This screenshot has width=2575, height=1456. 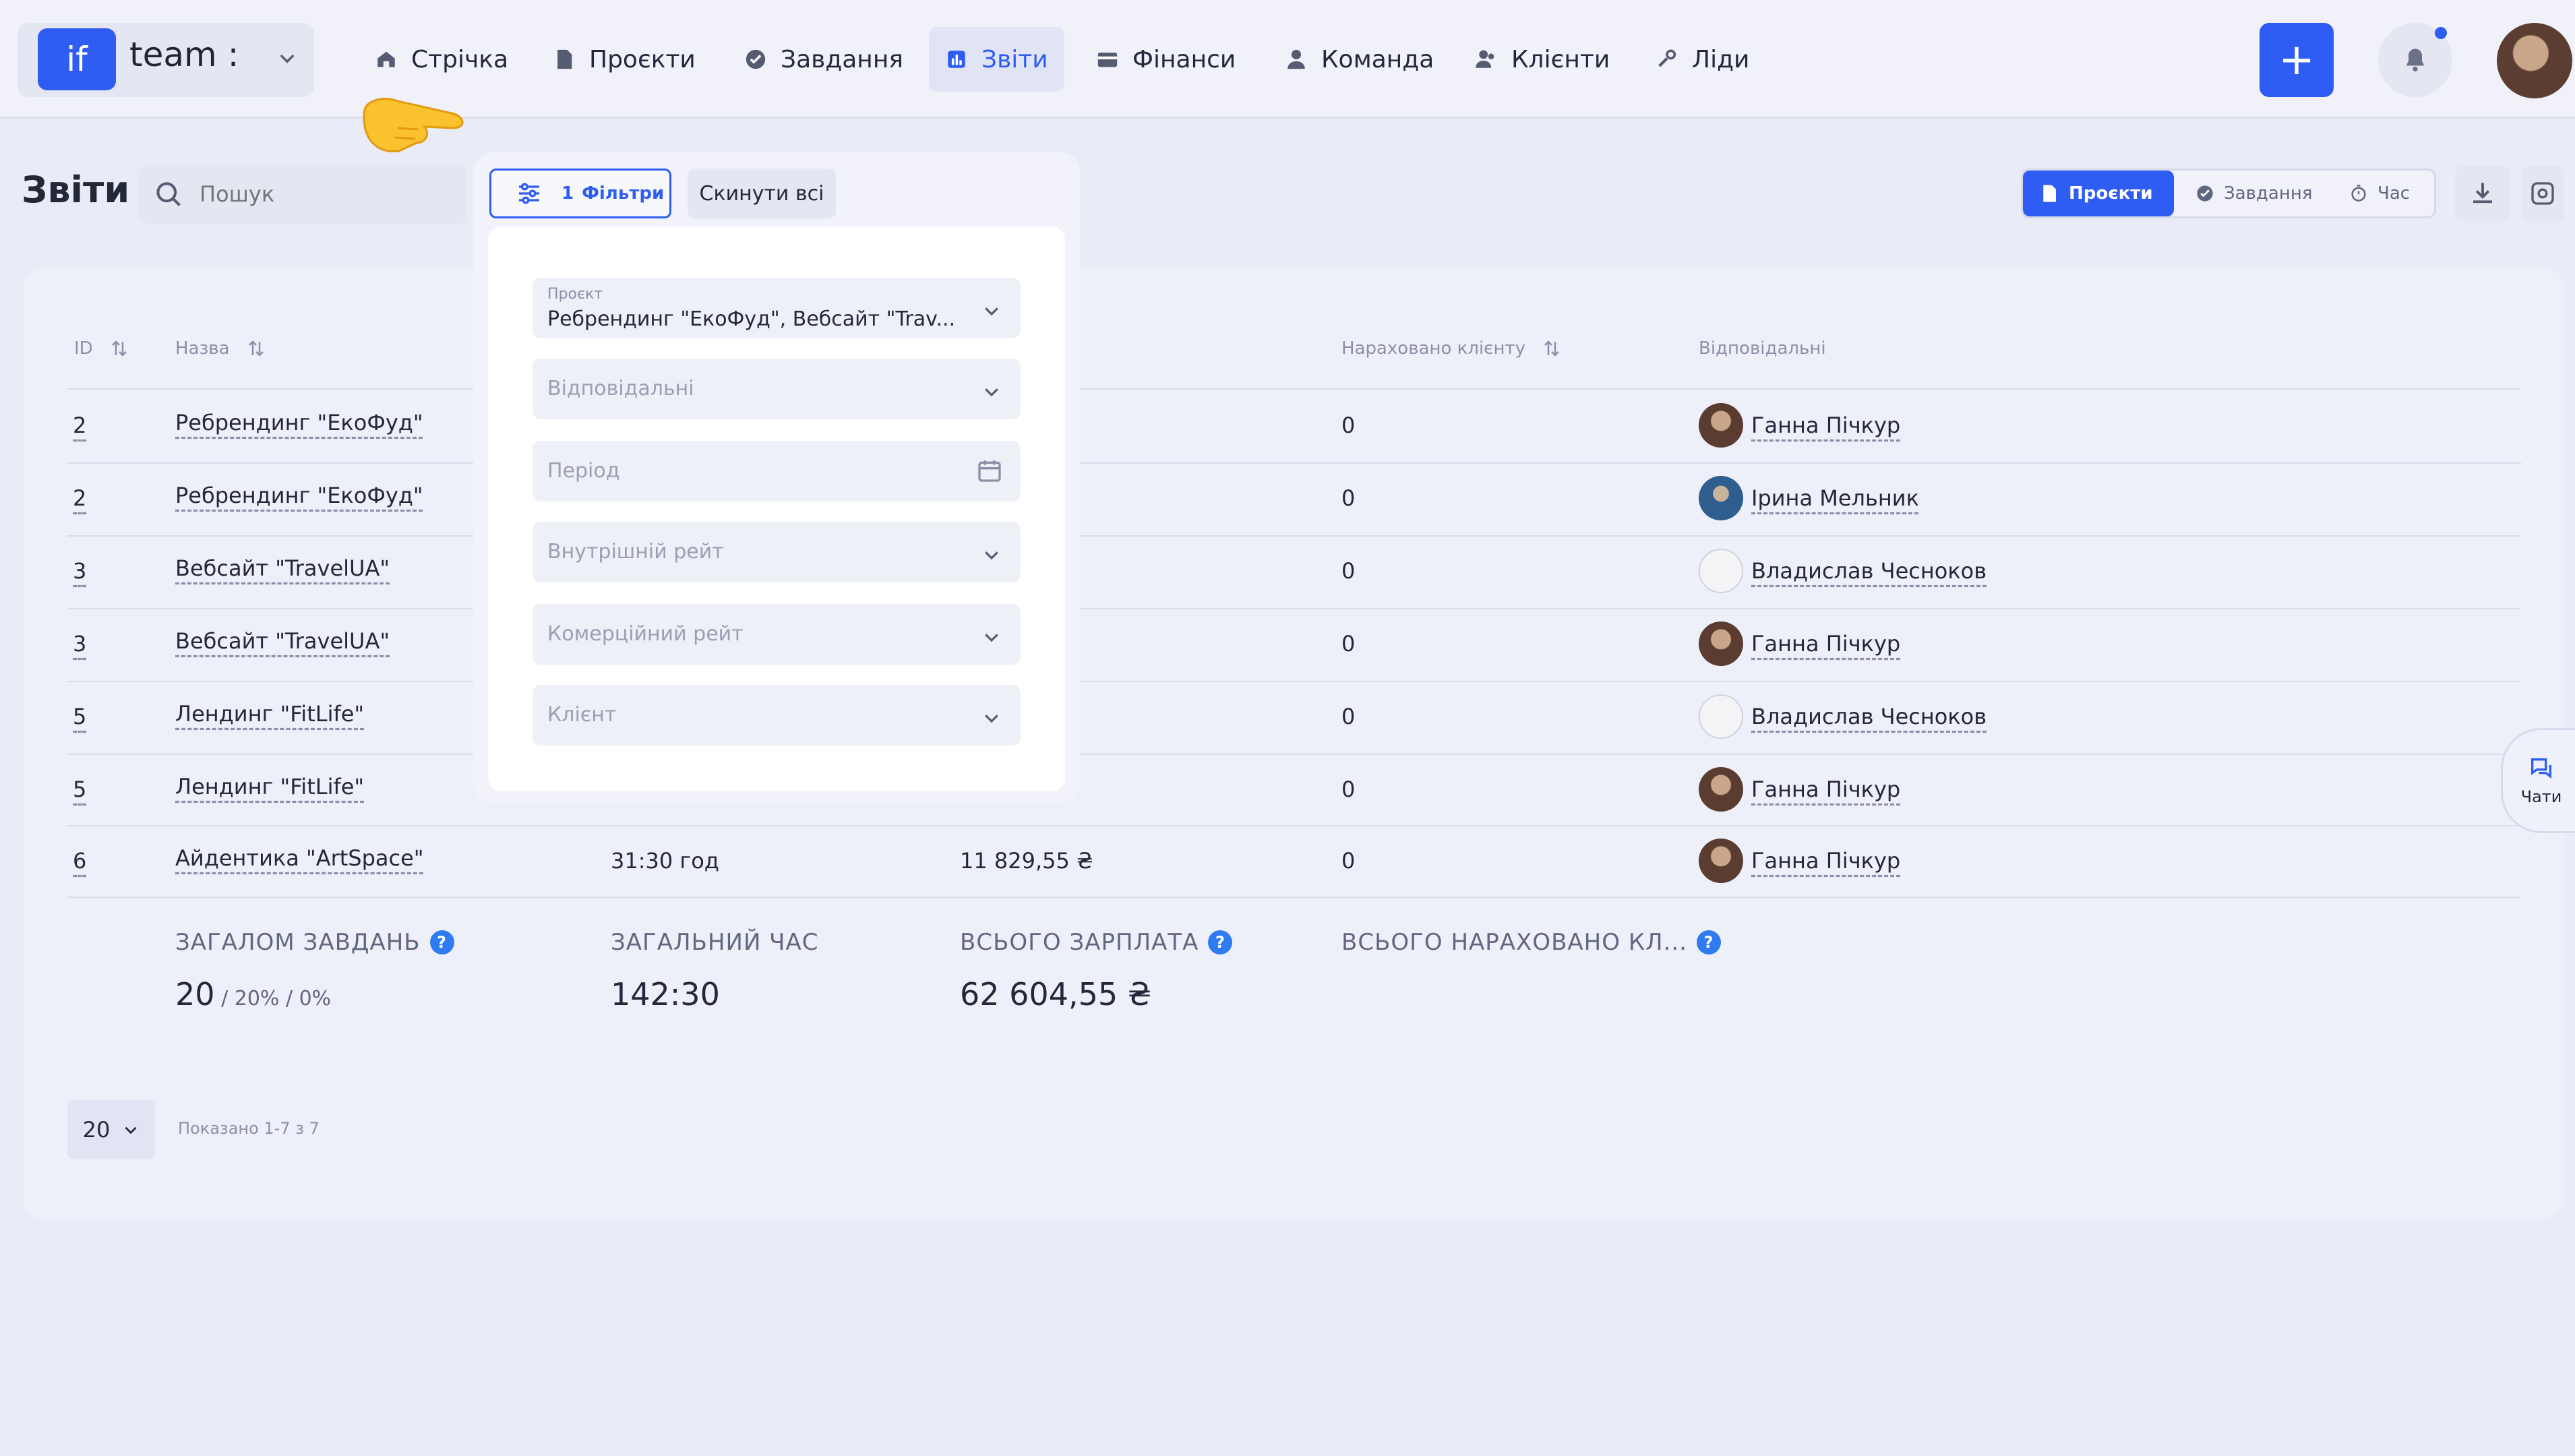 I want to click on add-button: +, so click(x=2297, y=60).